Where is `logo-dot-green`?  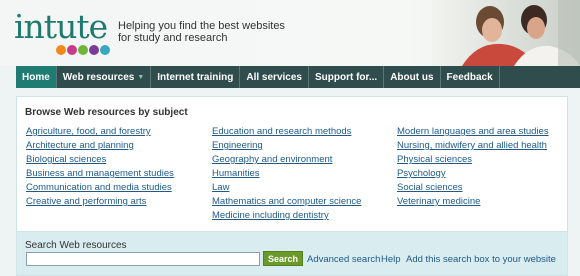
logo-dot-green is located at coordinates (83, 50).